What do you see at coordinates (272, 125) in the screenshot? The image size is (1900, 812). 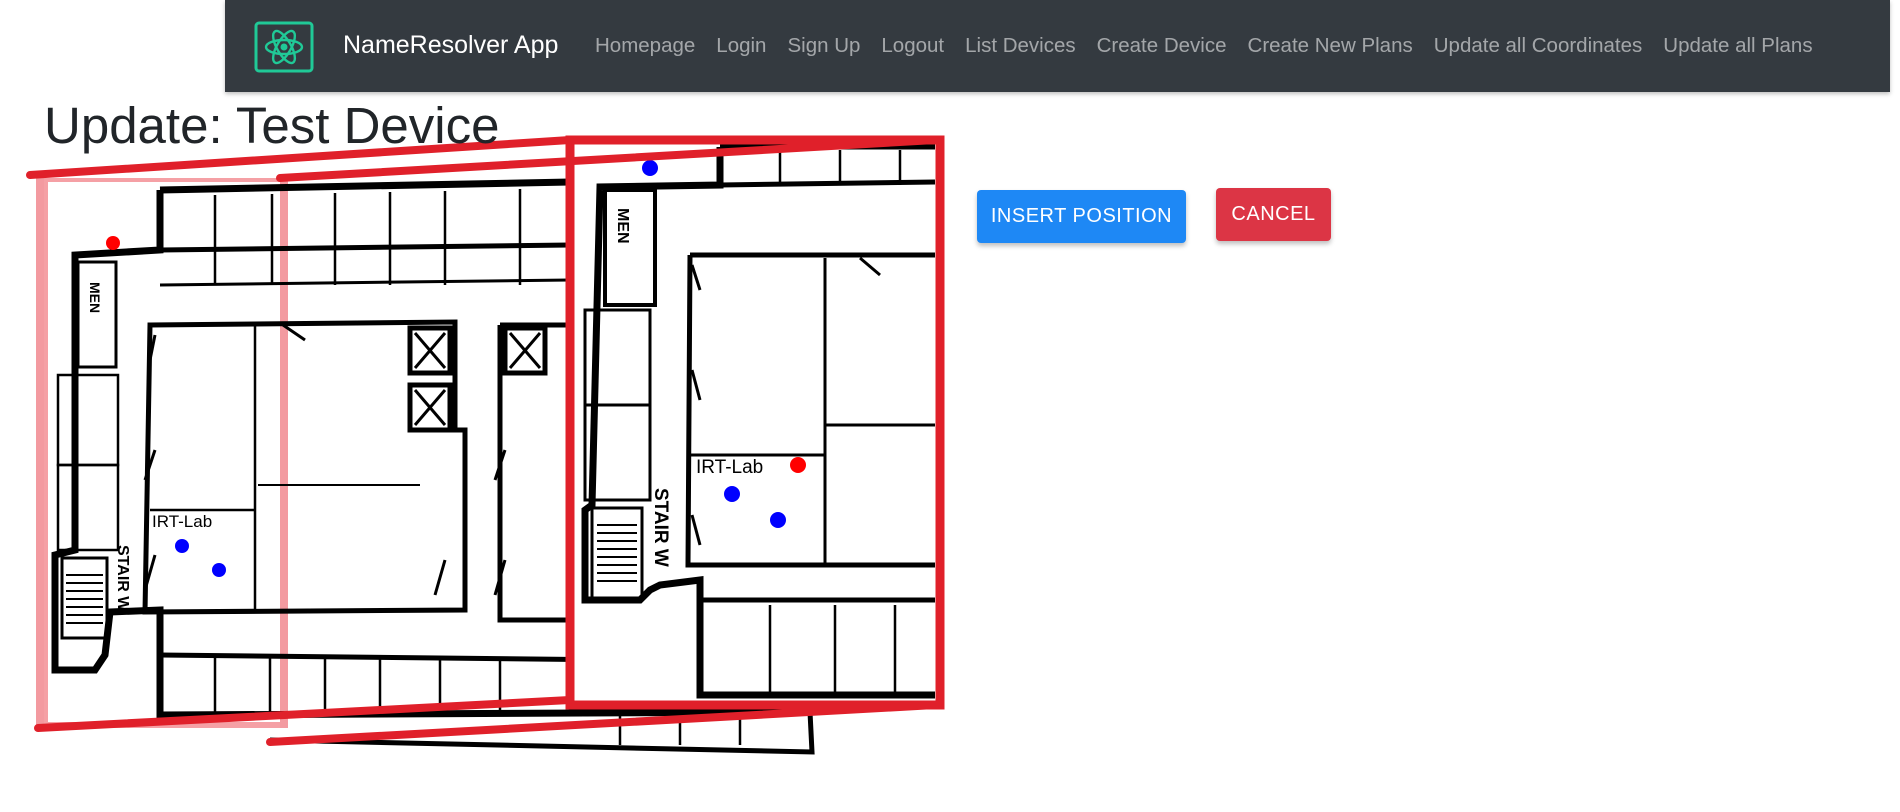 I see `page-title: Update: Test Device` at bounding box center [272, 125].